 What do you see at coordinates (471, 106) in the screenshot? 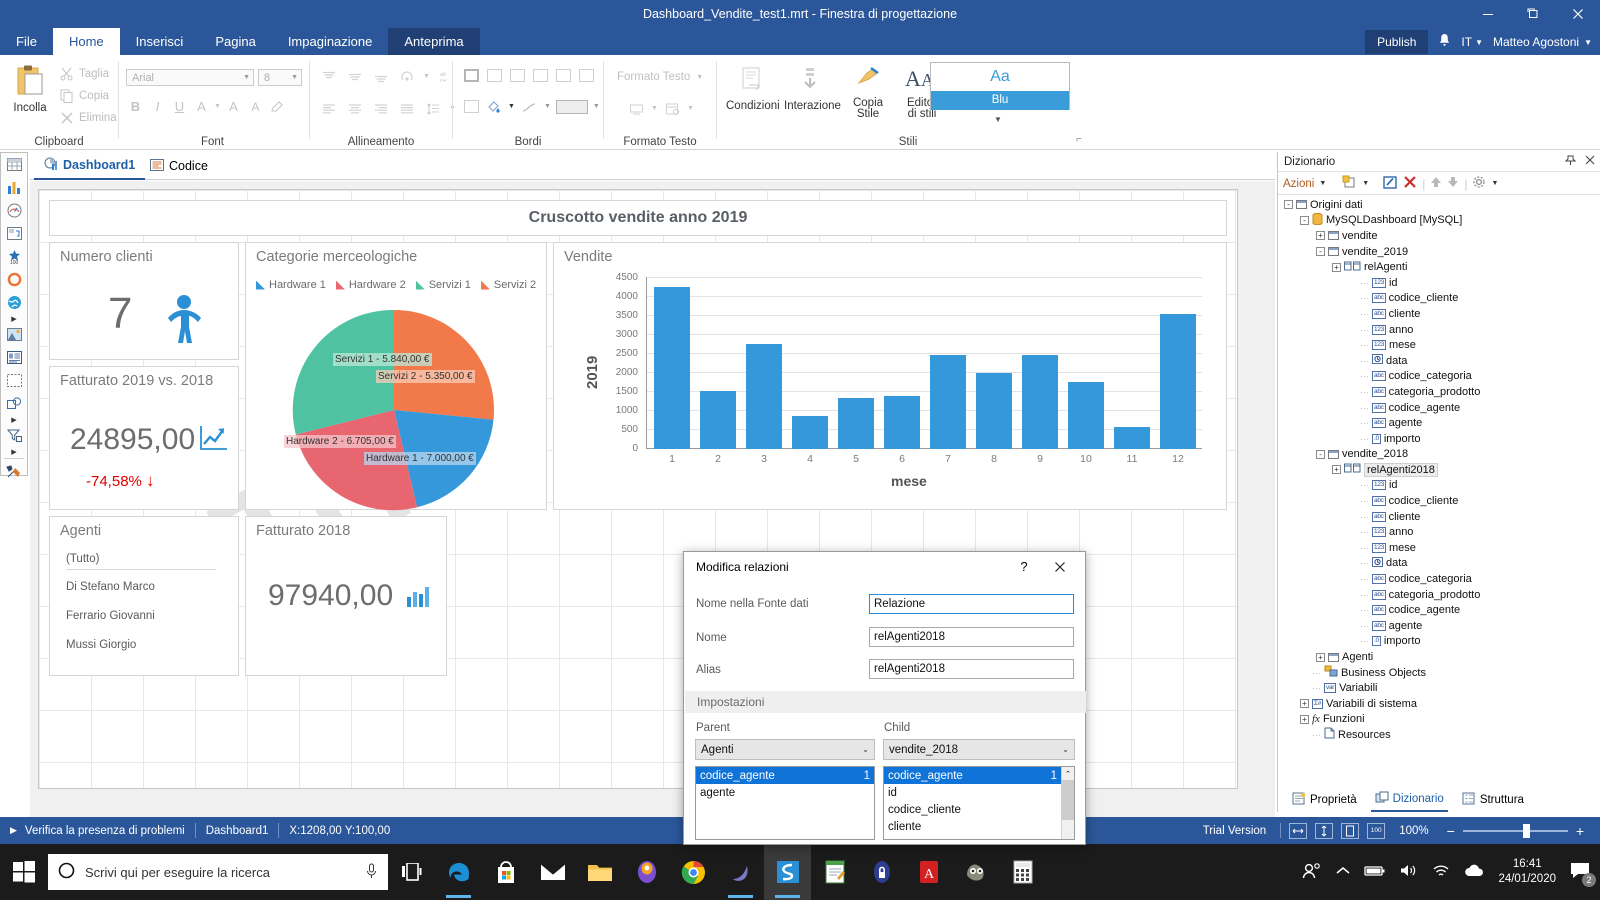
I see `border-outline-icon` at bounding box center [471, 106].